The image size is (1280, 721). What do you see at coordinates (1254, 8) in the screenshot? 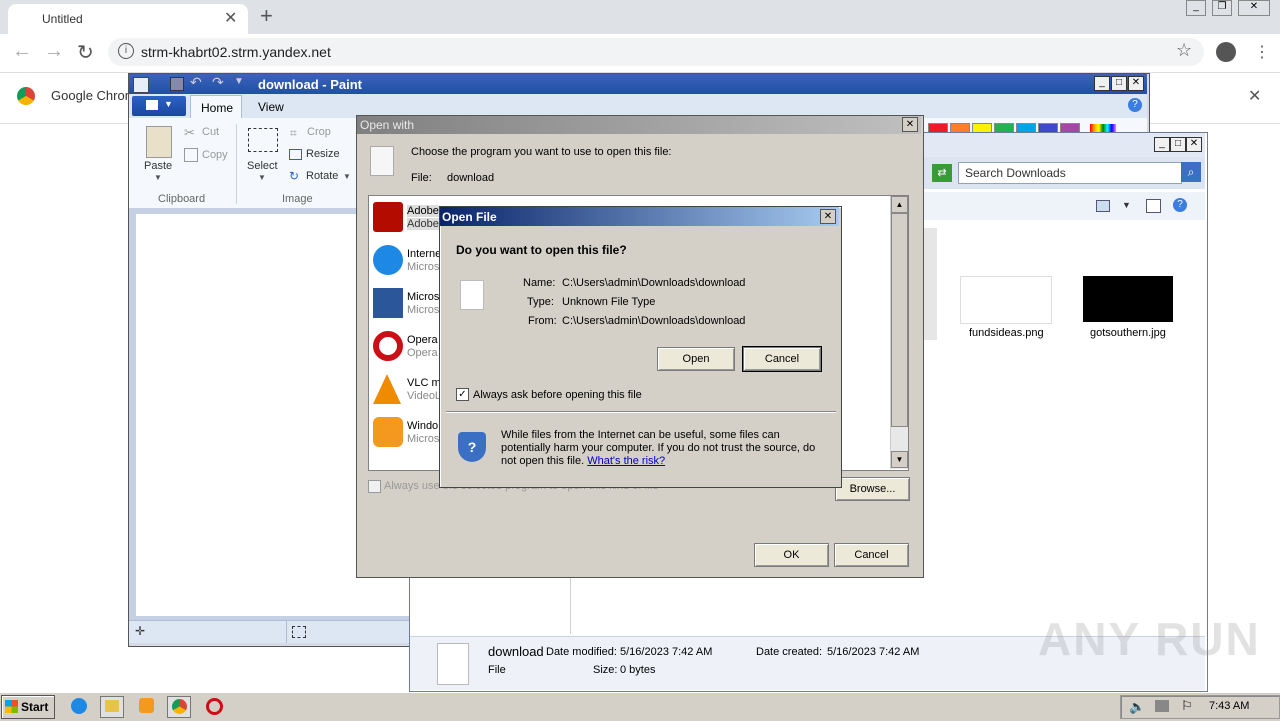
I see `close-browser-icon: ✕` at bounding box center [1254, 8].